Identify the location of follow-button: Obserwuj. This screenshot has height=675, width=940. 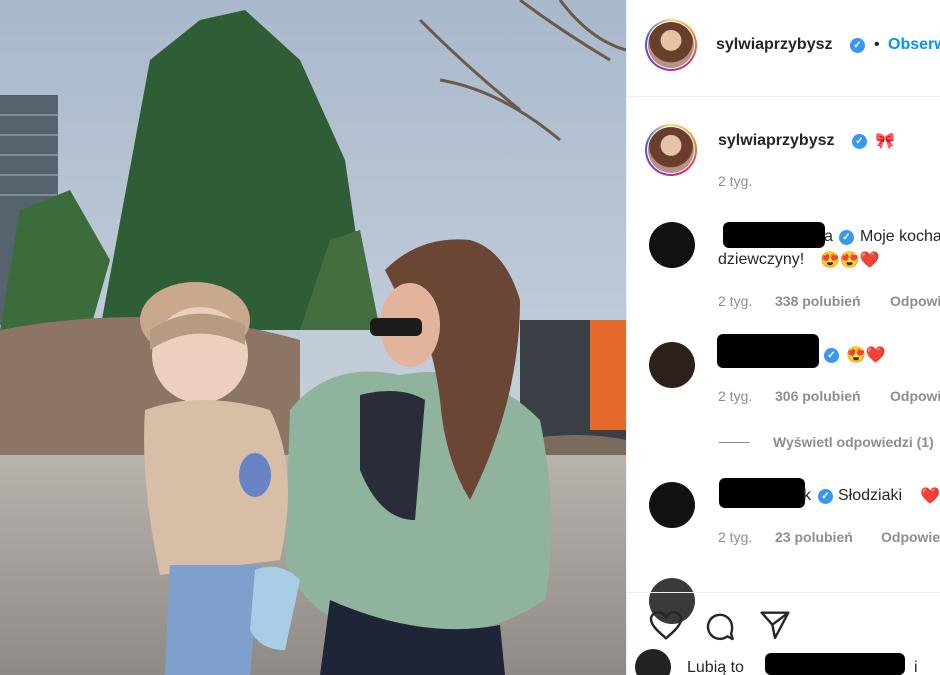
(914, 45).